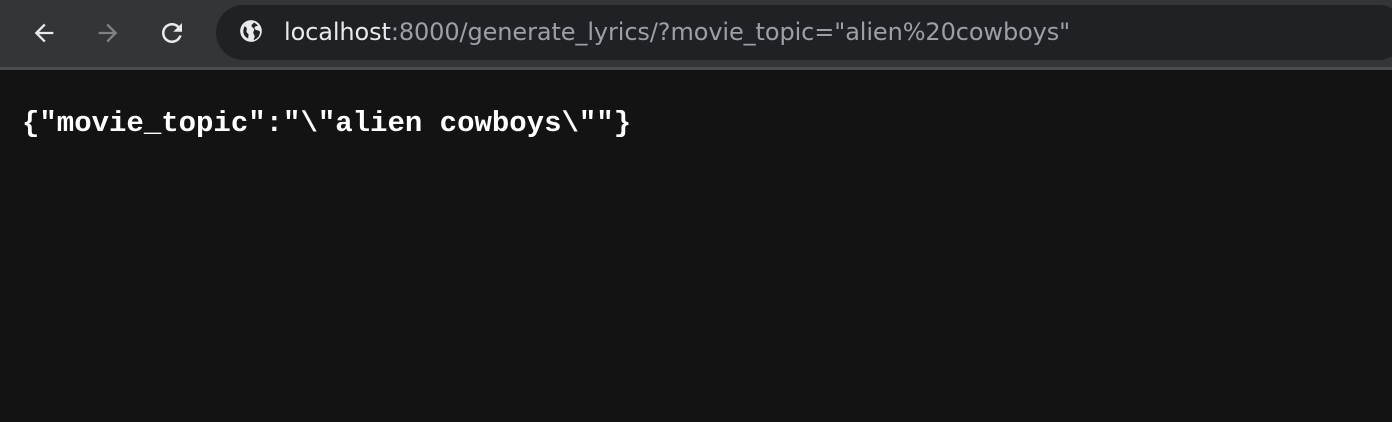 Image resolution: width=1392 pixels, height=422 pixels. I want to click on forward-button, so click(108, 33).